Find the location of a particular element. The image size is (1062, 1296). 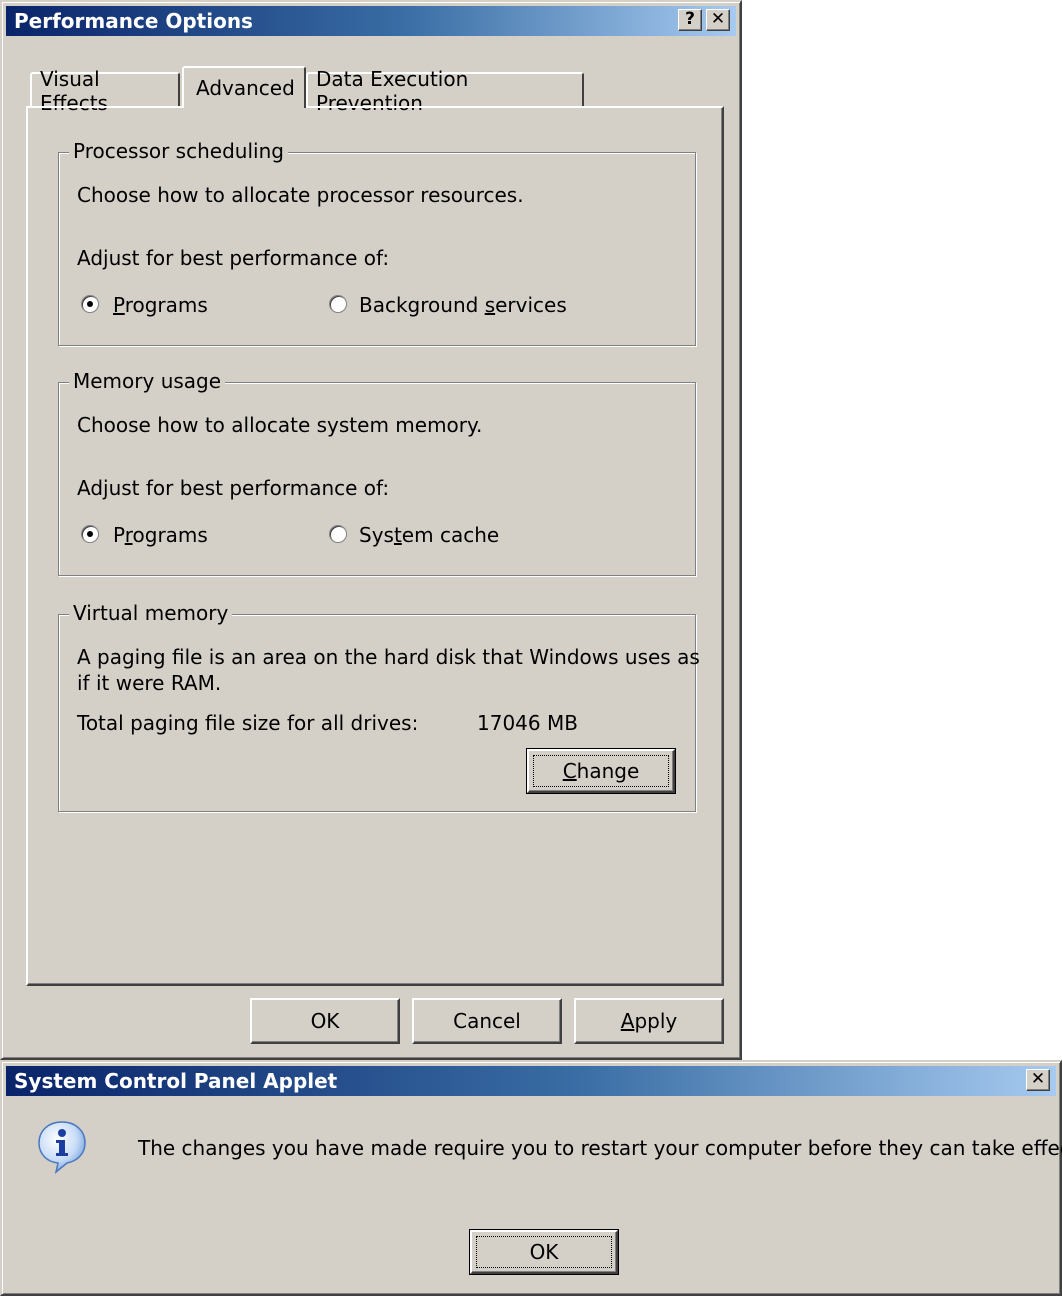

total-paging-label: Total paging file size for all drives: is located at coordinates (248, 723).